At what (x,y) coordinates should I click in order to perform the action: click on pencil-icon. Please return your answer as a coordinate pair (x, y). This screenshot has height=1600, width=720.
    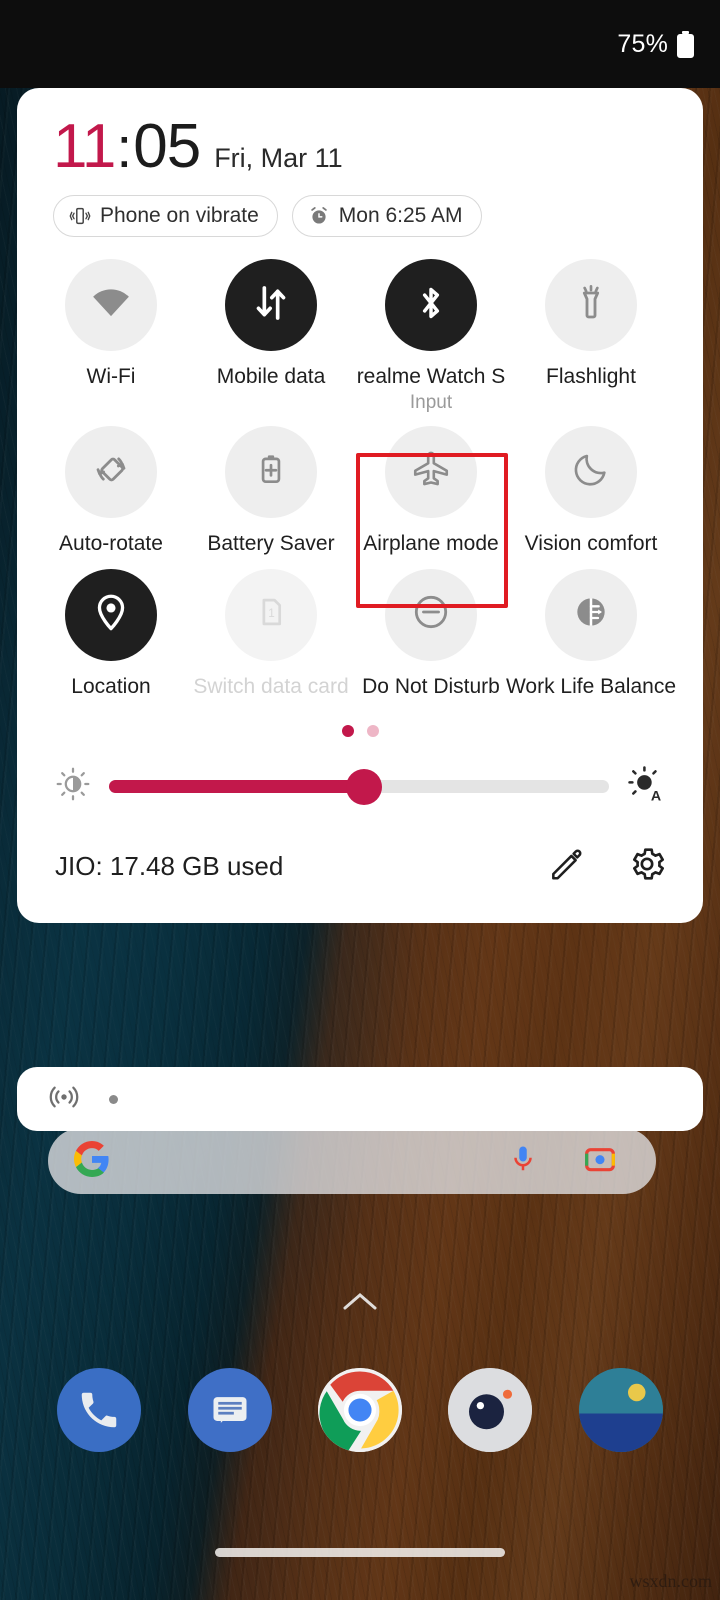
    Looking at the image, I should click on (566, 866).